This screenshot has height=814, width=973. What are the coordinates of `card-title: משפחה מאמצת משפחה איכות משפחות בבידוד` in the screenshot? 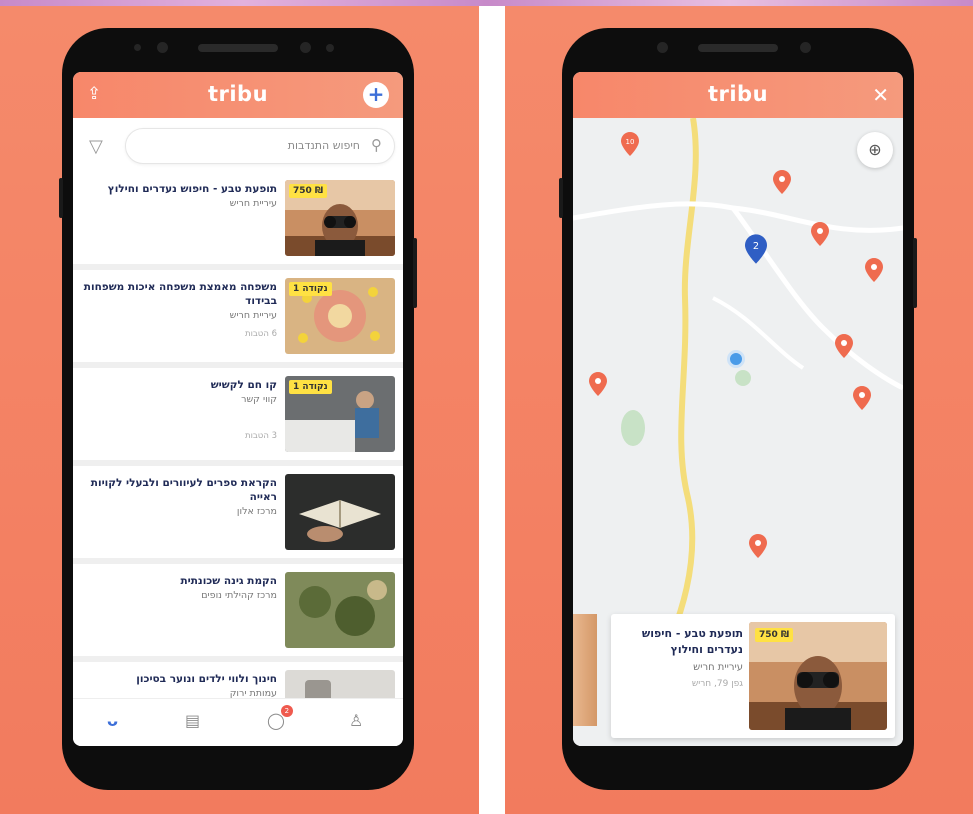 It's located at (180, 294).